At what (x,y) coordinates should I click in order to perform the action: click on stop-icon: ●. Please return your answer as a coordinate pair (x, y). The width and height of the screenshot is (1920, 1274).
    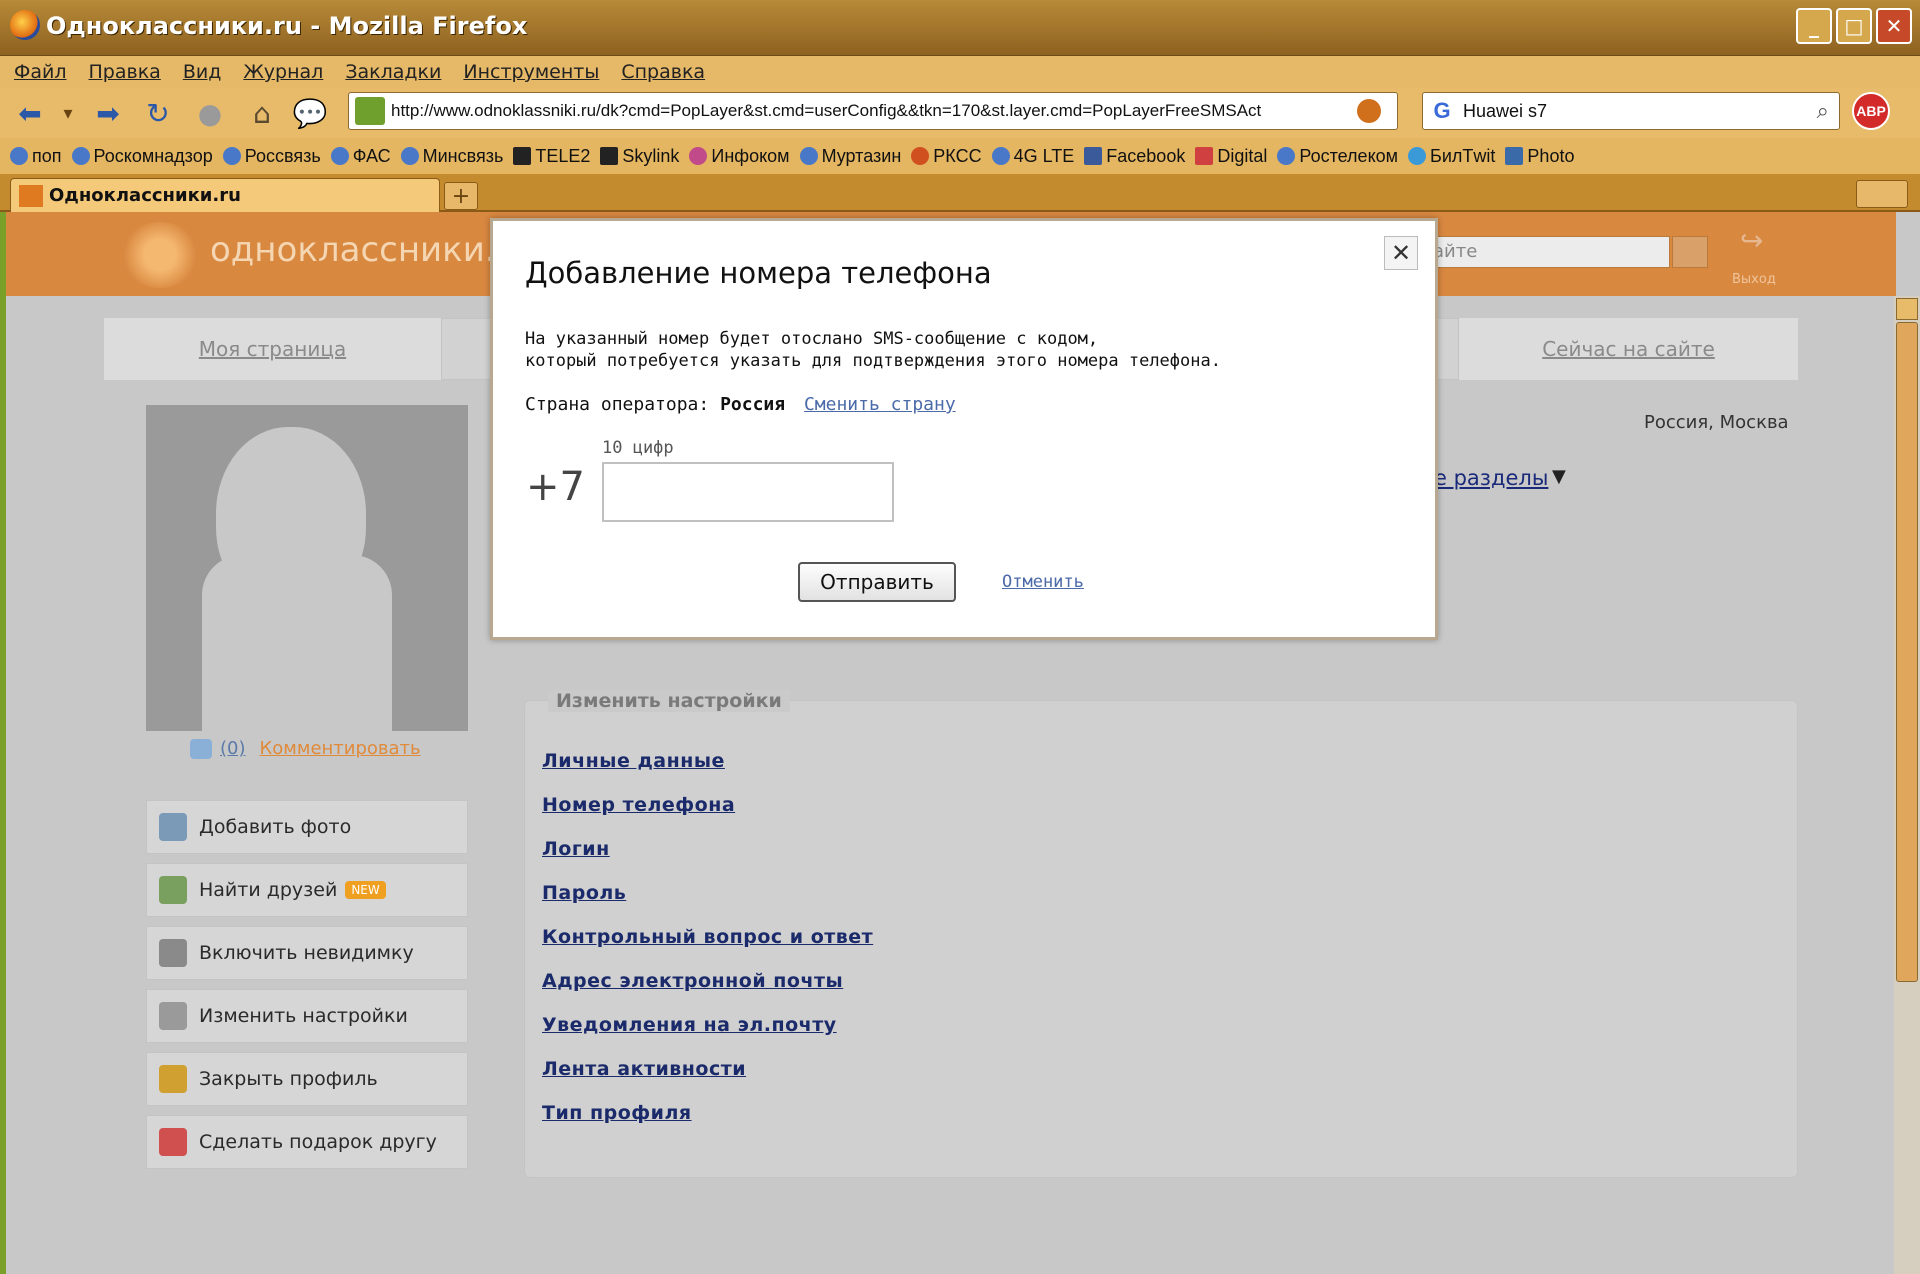
    Looking at the image, I should click on (210, 113).